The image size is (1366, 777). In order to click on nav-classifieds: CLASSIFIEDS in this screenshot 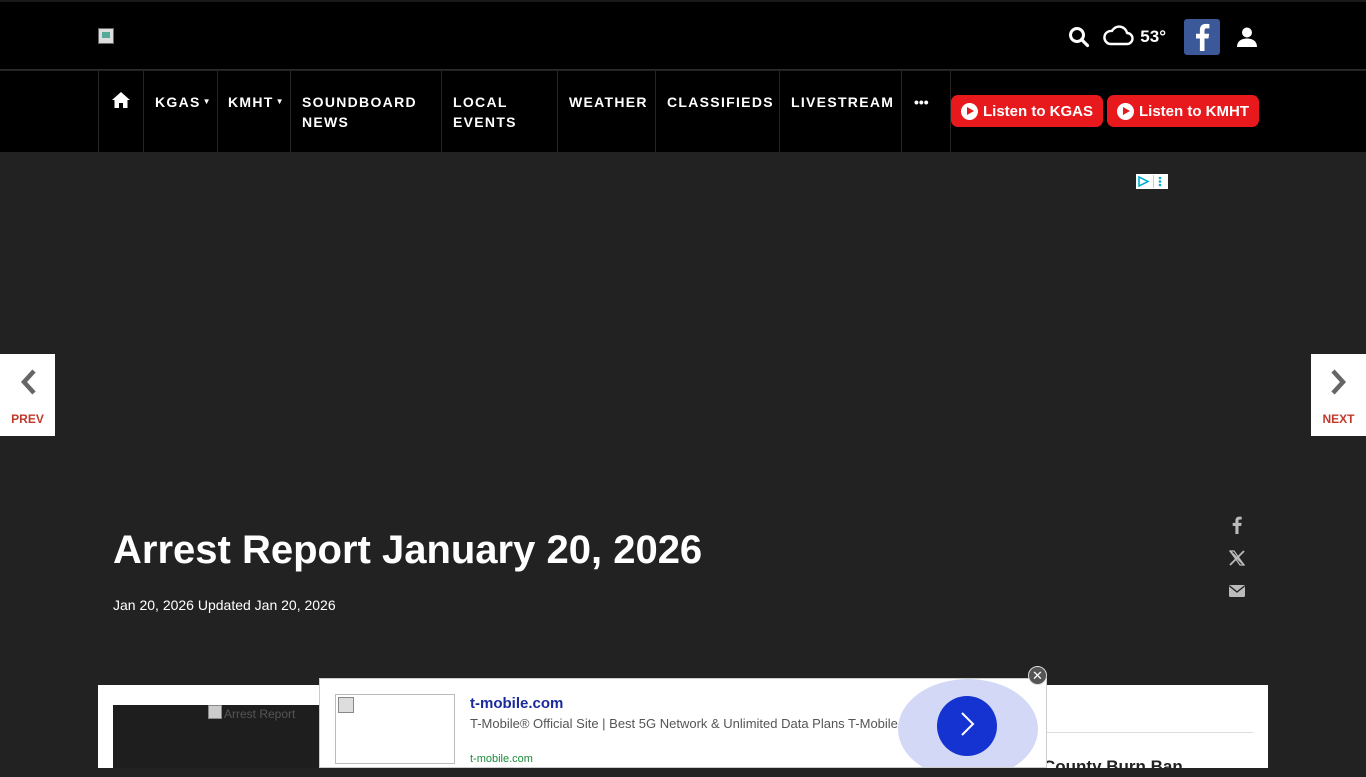, I will do `click(717, 111)`.